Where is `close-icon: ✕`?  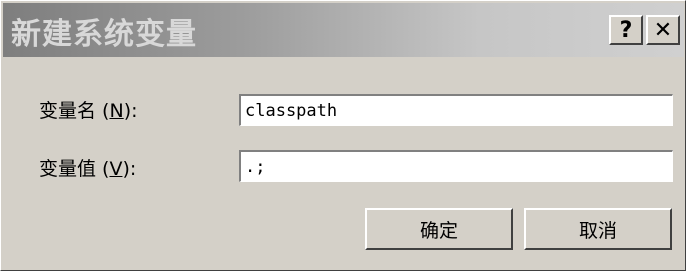 close-icon: ✕ is located at coordinates (663, 30).